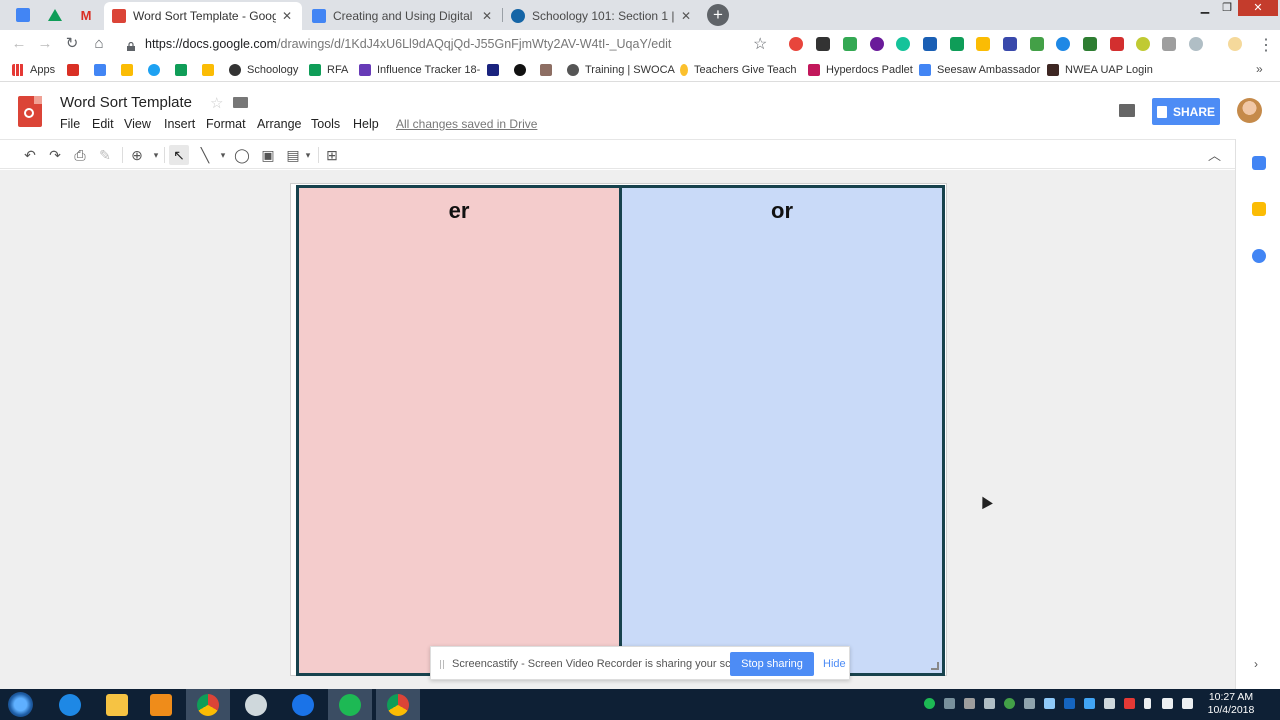 This screenshot has height=720, width=1280. Describe the element at coordinates (1235, 44) in the screenshot. I see `profile-icon` at that location.